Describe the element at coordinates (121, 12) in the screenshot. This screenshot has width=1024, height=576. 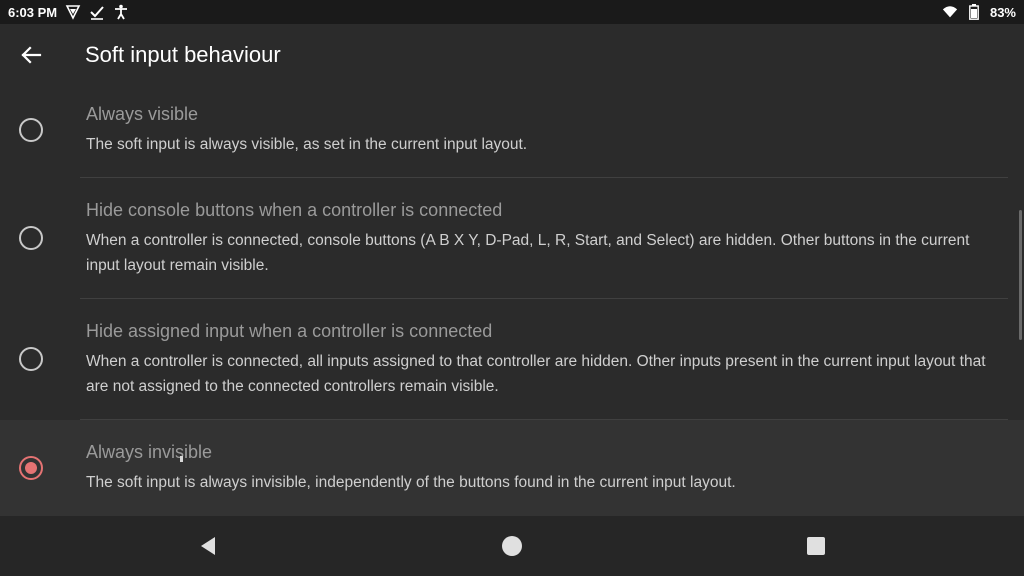
I see `accessibility-icon` at that location.